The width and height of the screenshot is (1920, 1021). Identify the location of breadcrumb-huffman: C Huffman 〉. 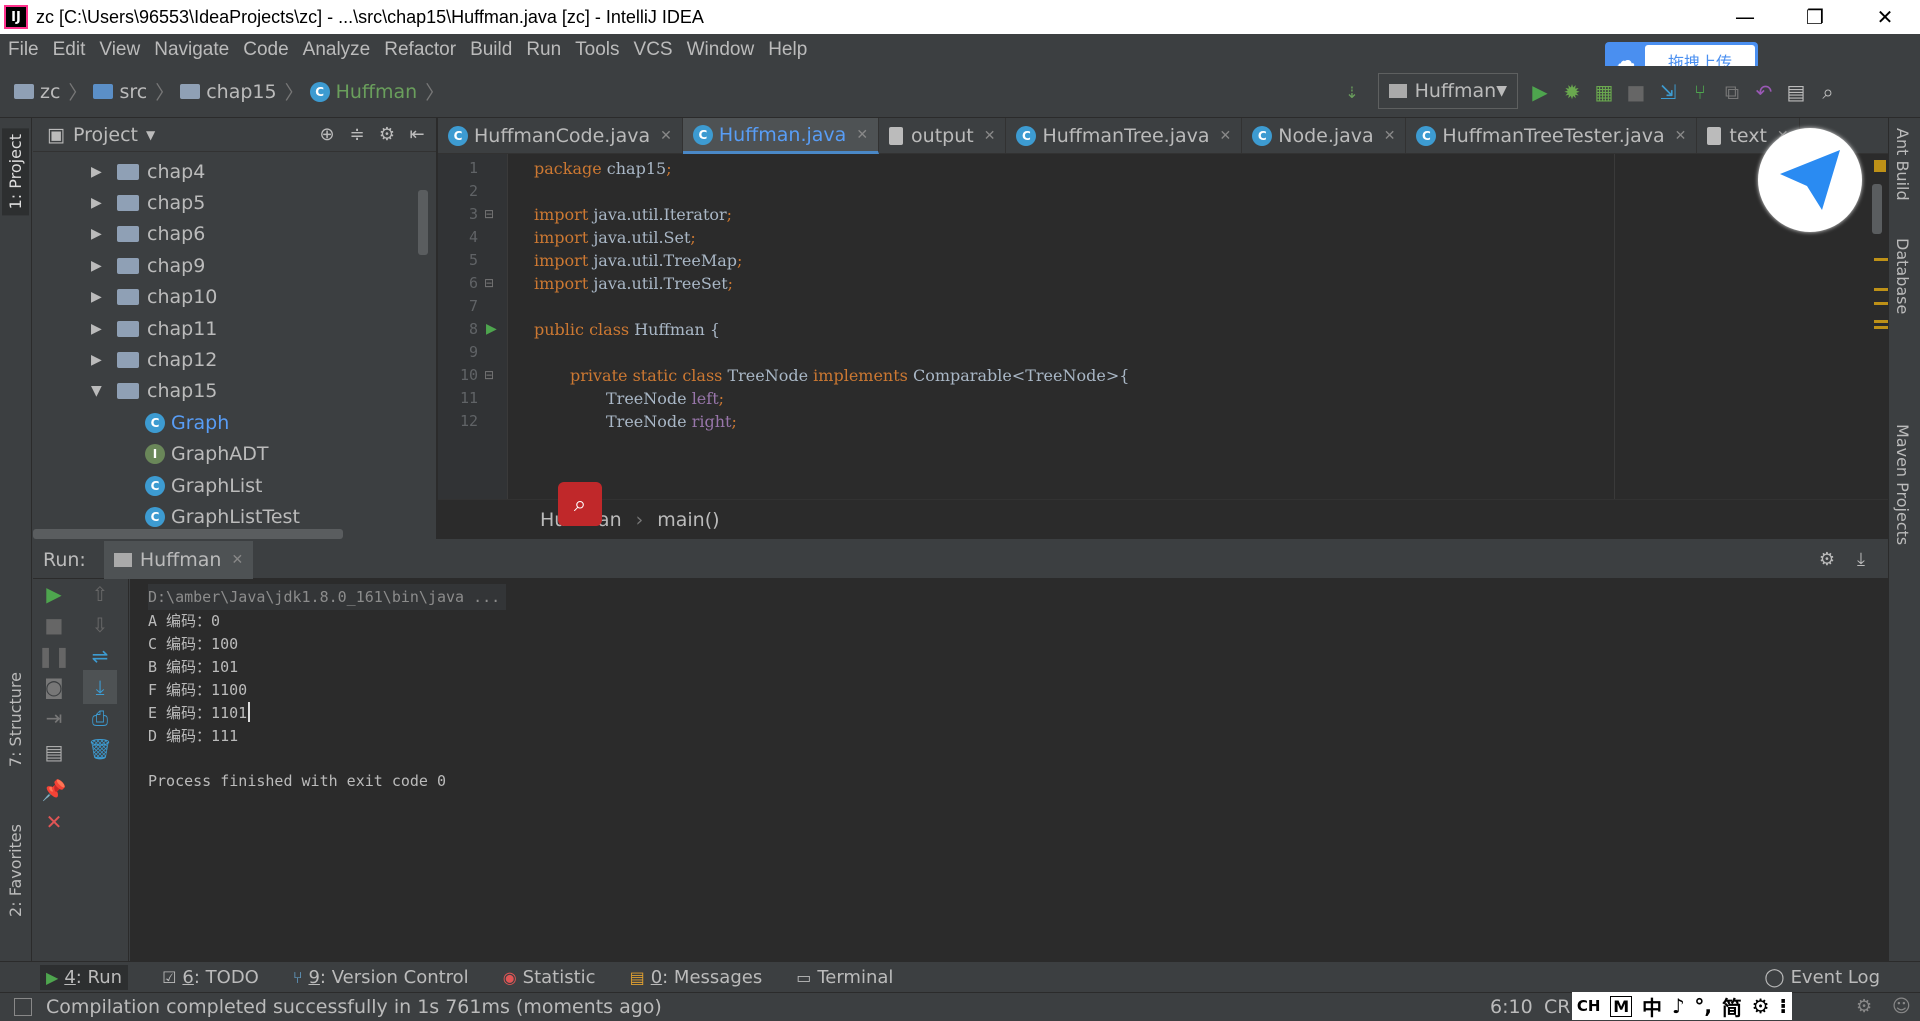
(376, 91).